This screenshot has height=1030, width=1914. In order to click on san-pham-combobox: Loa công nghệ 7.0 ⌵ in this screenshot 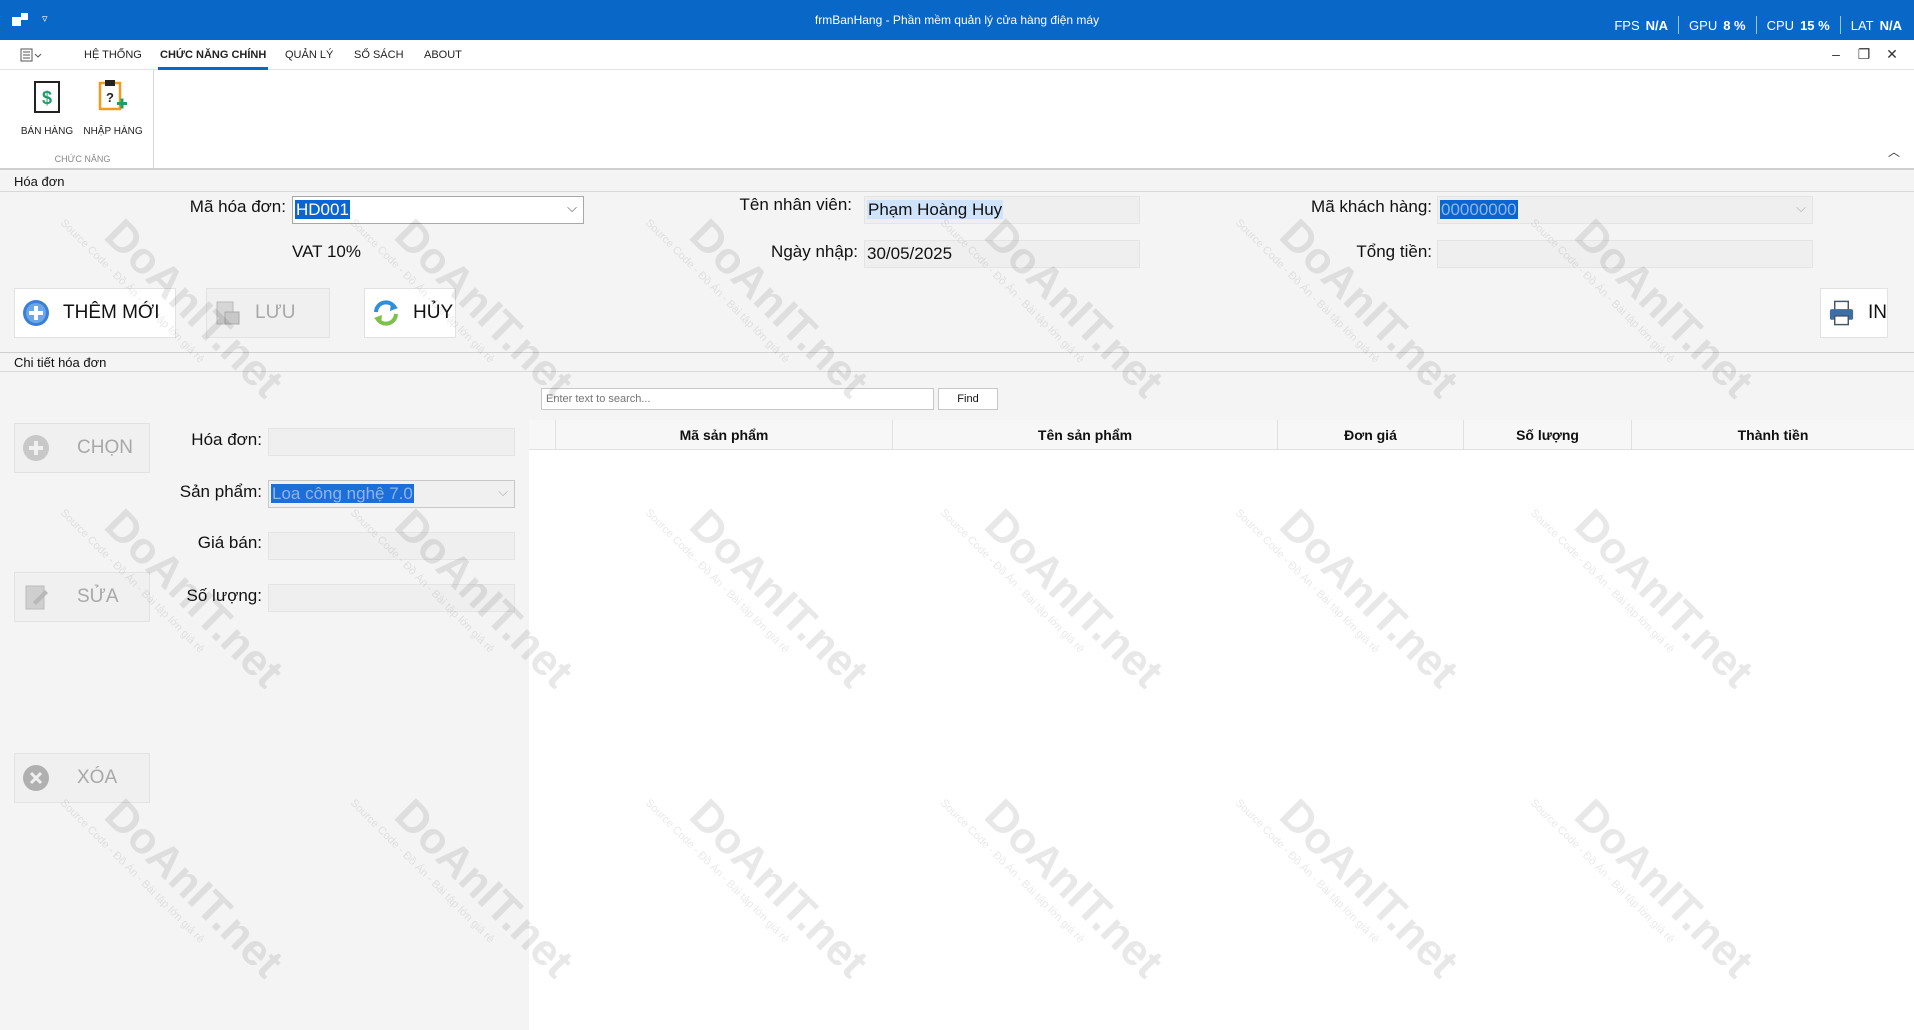, I will do `click(391, 494)`.